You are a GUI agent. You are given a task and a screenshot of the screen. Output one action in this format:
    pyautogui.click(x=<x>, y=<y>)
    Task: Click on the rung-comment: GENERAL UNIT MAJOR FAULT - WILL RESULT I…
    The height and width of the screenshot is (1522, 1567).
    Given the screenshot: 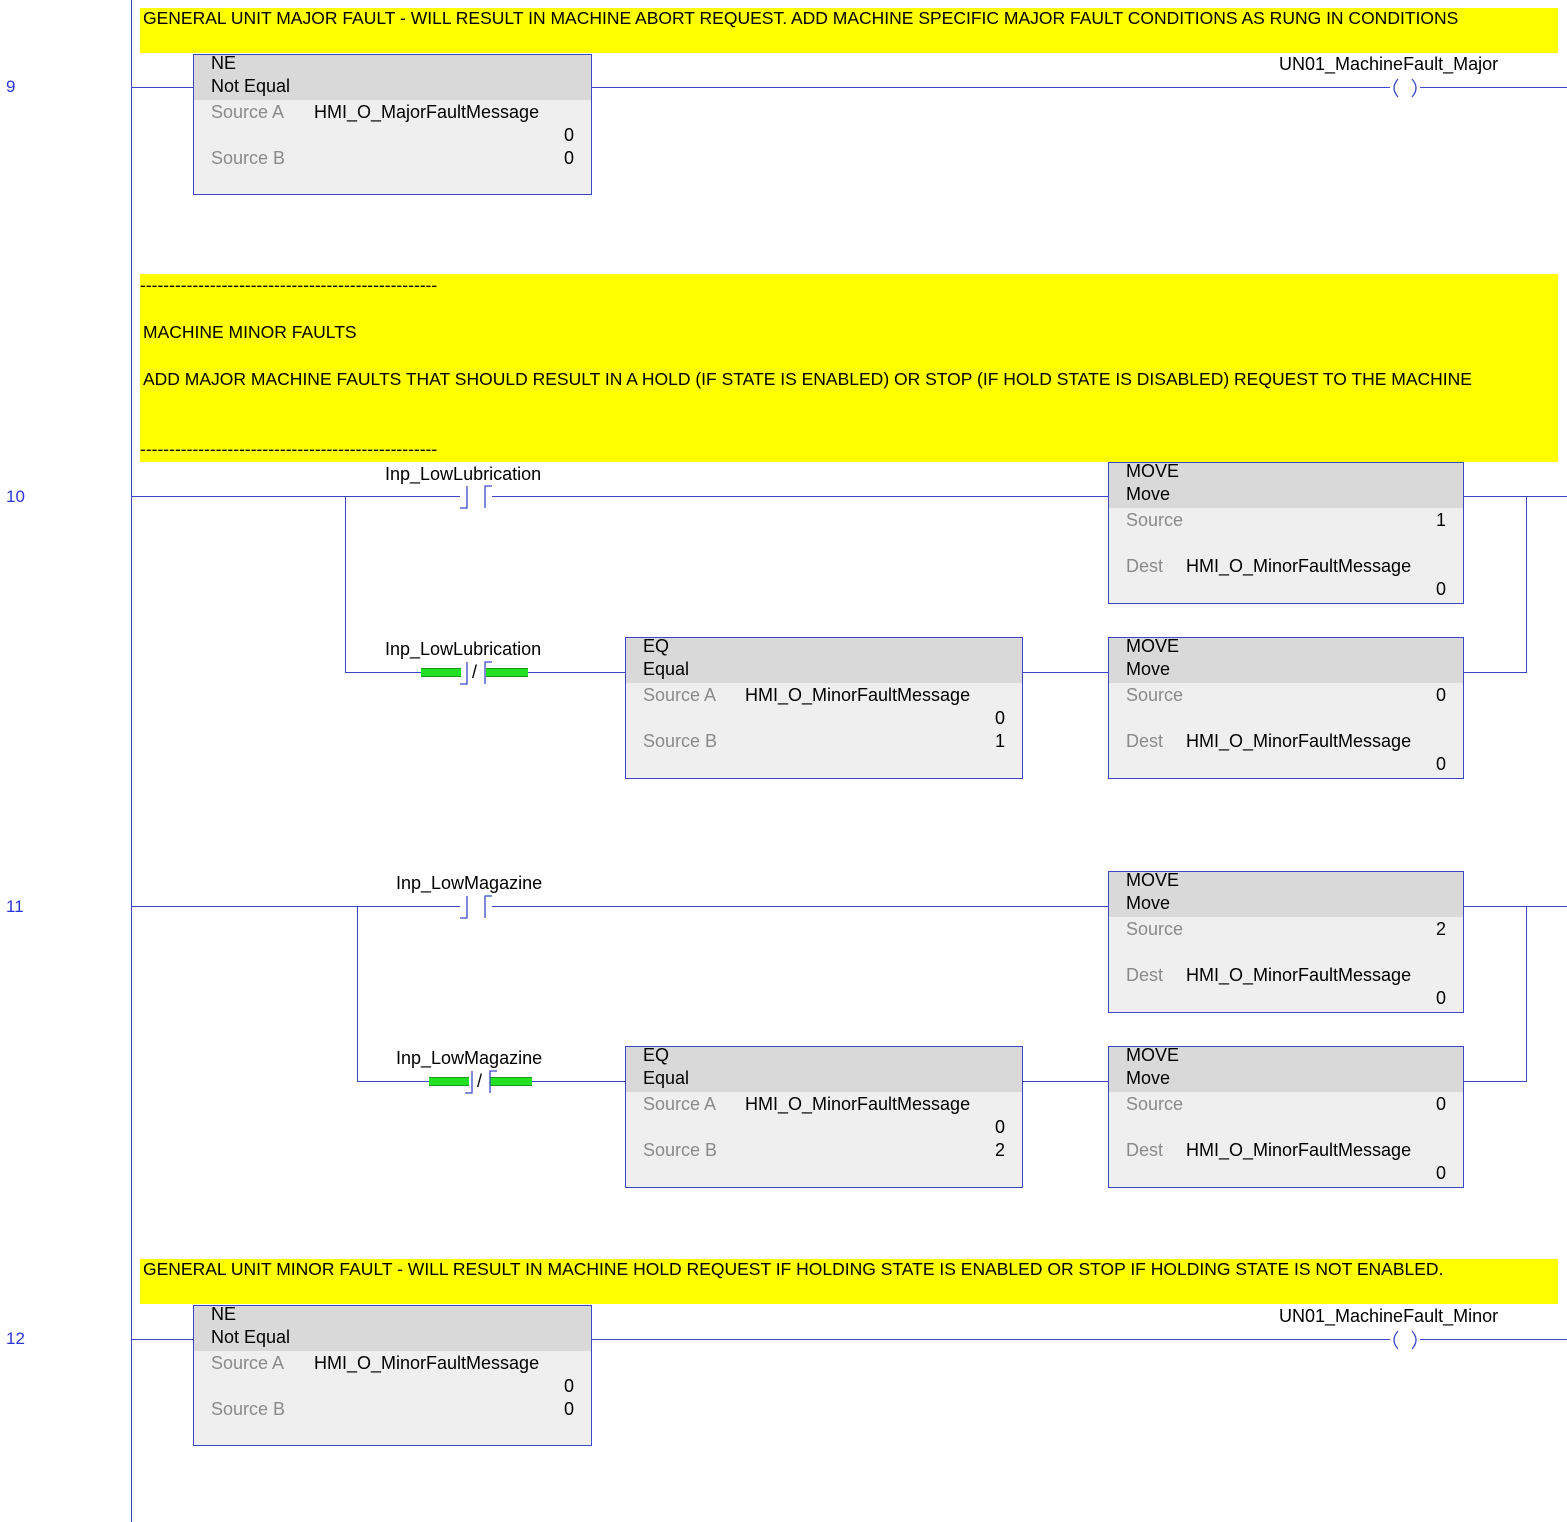 What is the action you would take?
    pyautogui.click(x=849, y=30)
    